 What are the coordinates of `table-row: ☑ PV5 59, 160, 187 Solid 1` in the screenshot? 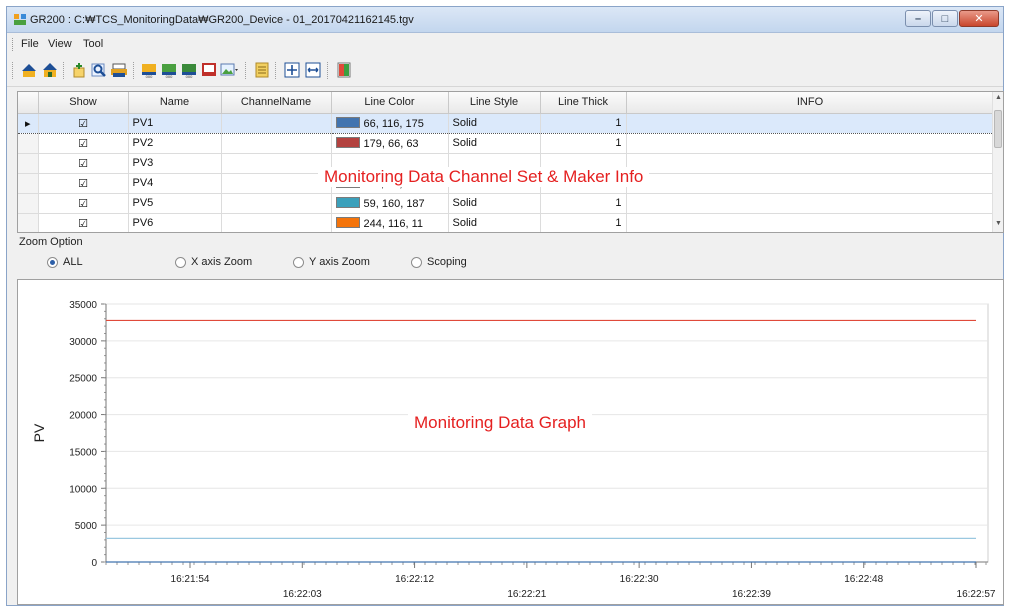 It's located at (506, 203).